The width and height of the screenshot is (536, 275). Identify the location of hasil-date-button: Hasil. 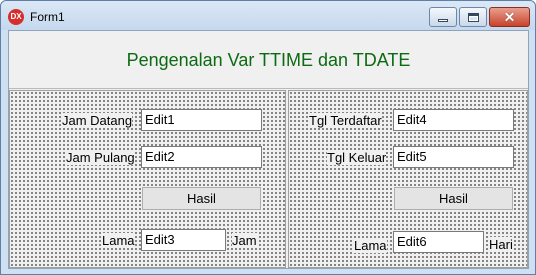
(453, 198).